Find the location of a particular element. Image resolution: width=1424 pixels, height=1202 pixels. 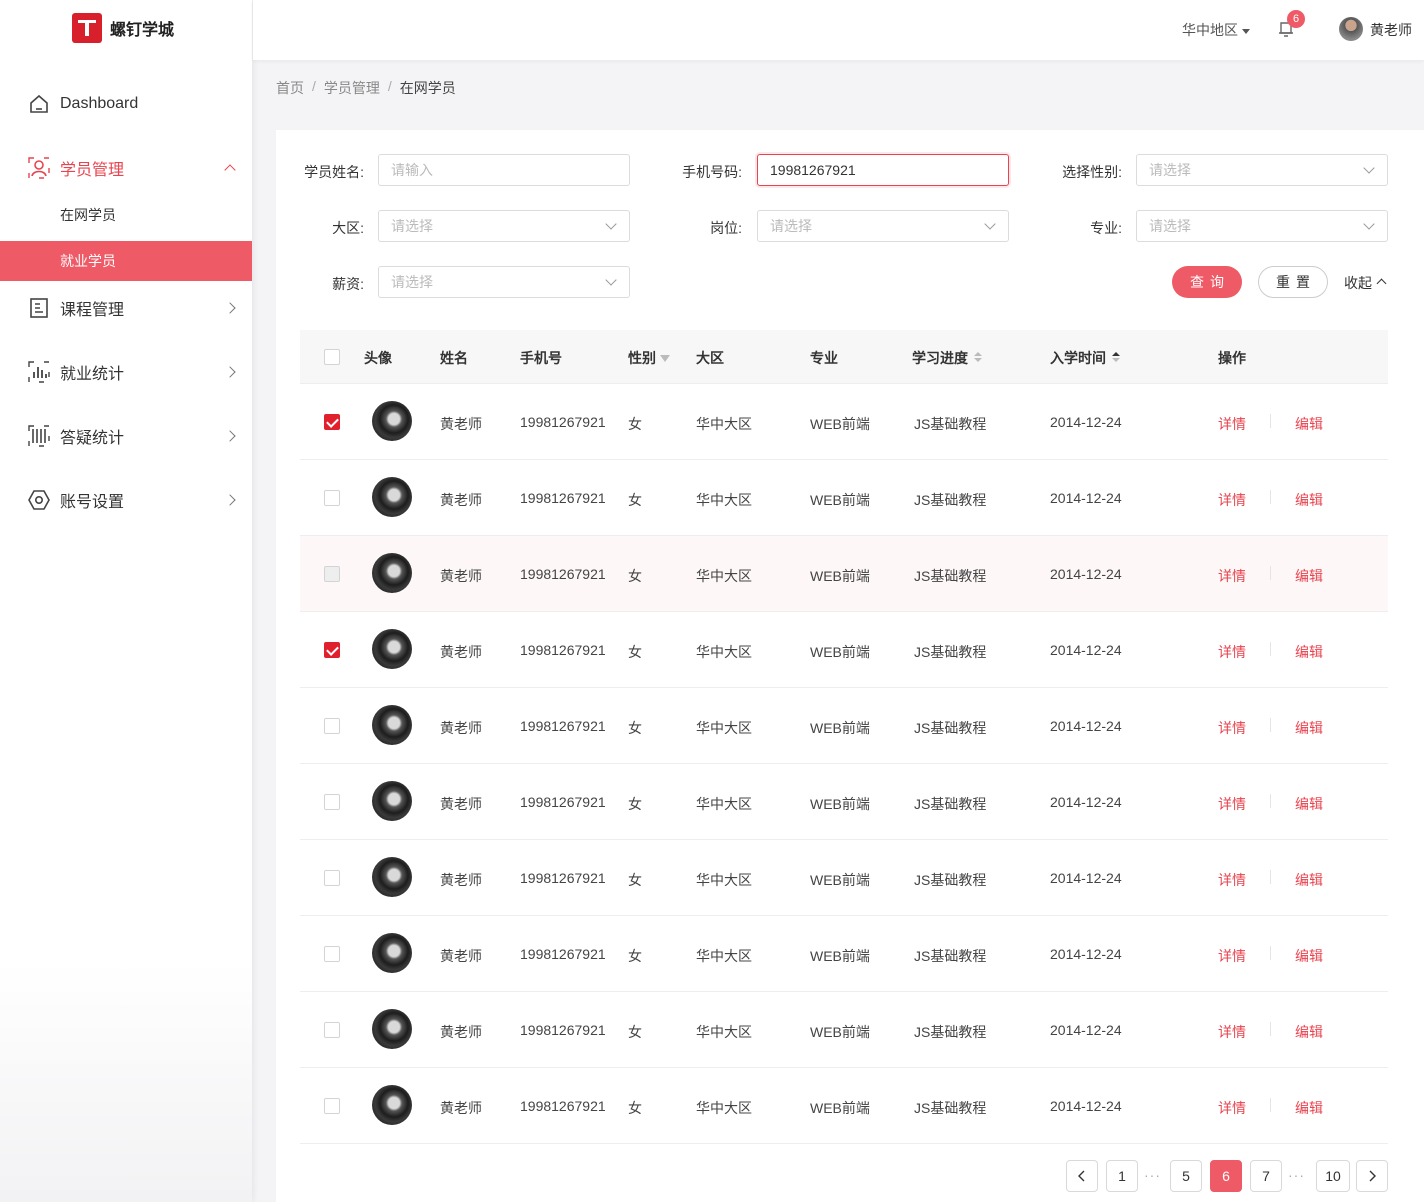

sidebar-subitem-employed-students: 就业学员 is located at coordinates (126, 261).